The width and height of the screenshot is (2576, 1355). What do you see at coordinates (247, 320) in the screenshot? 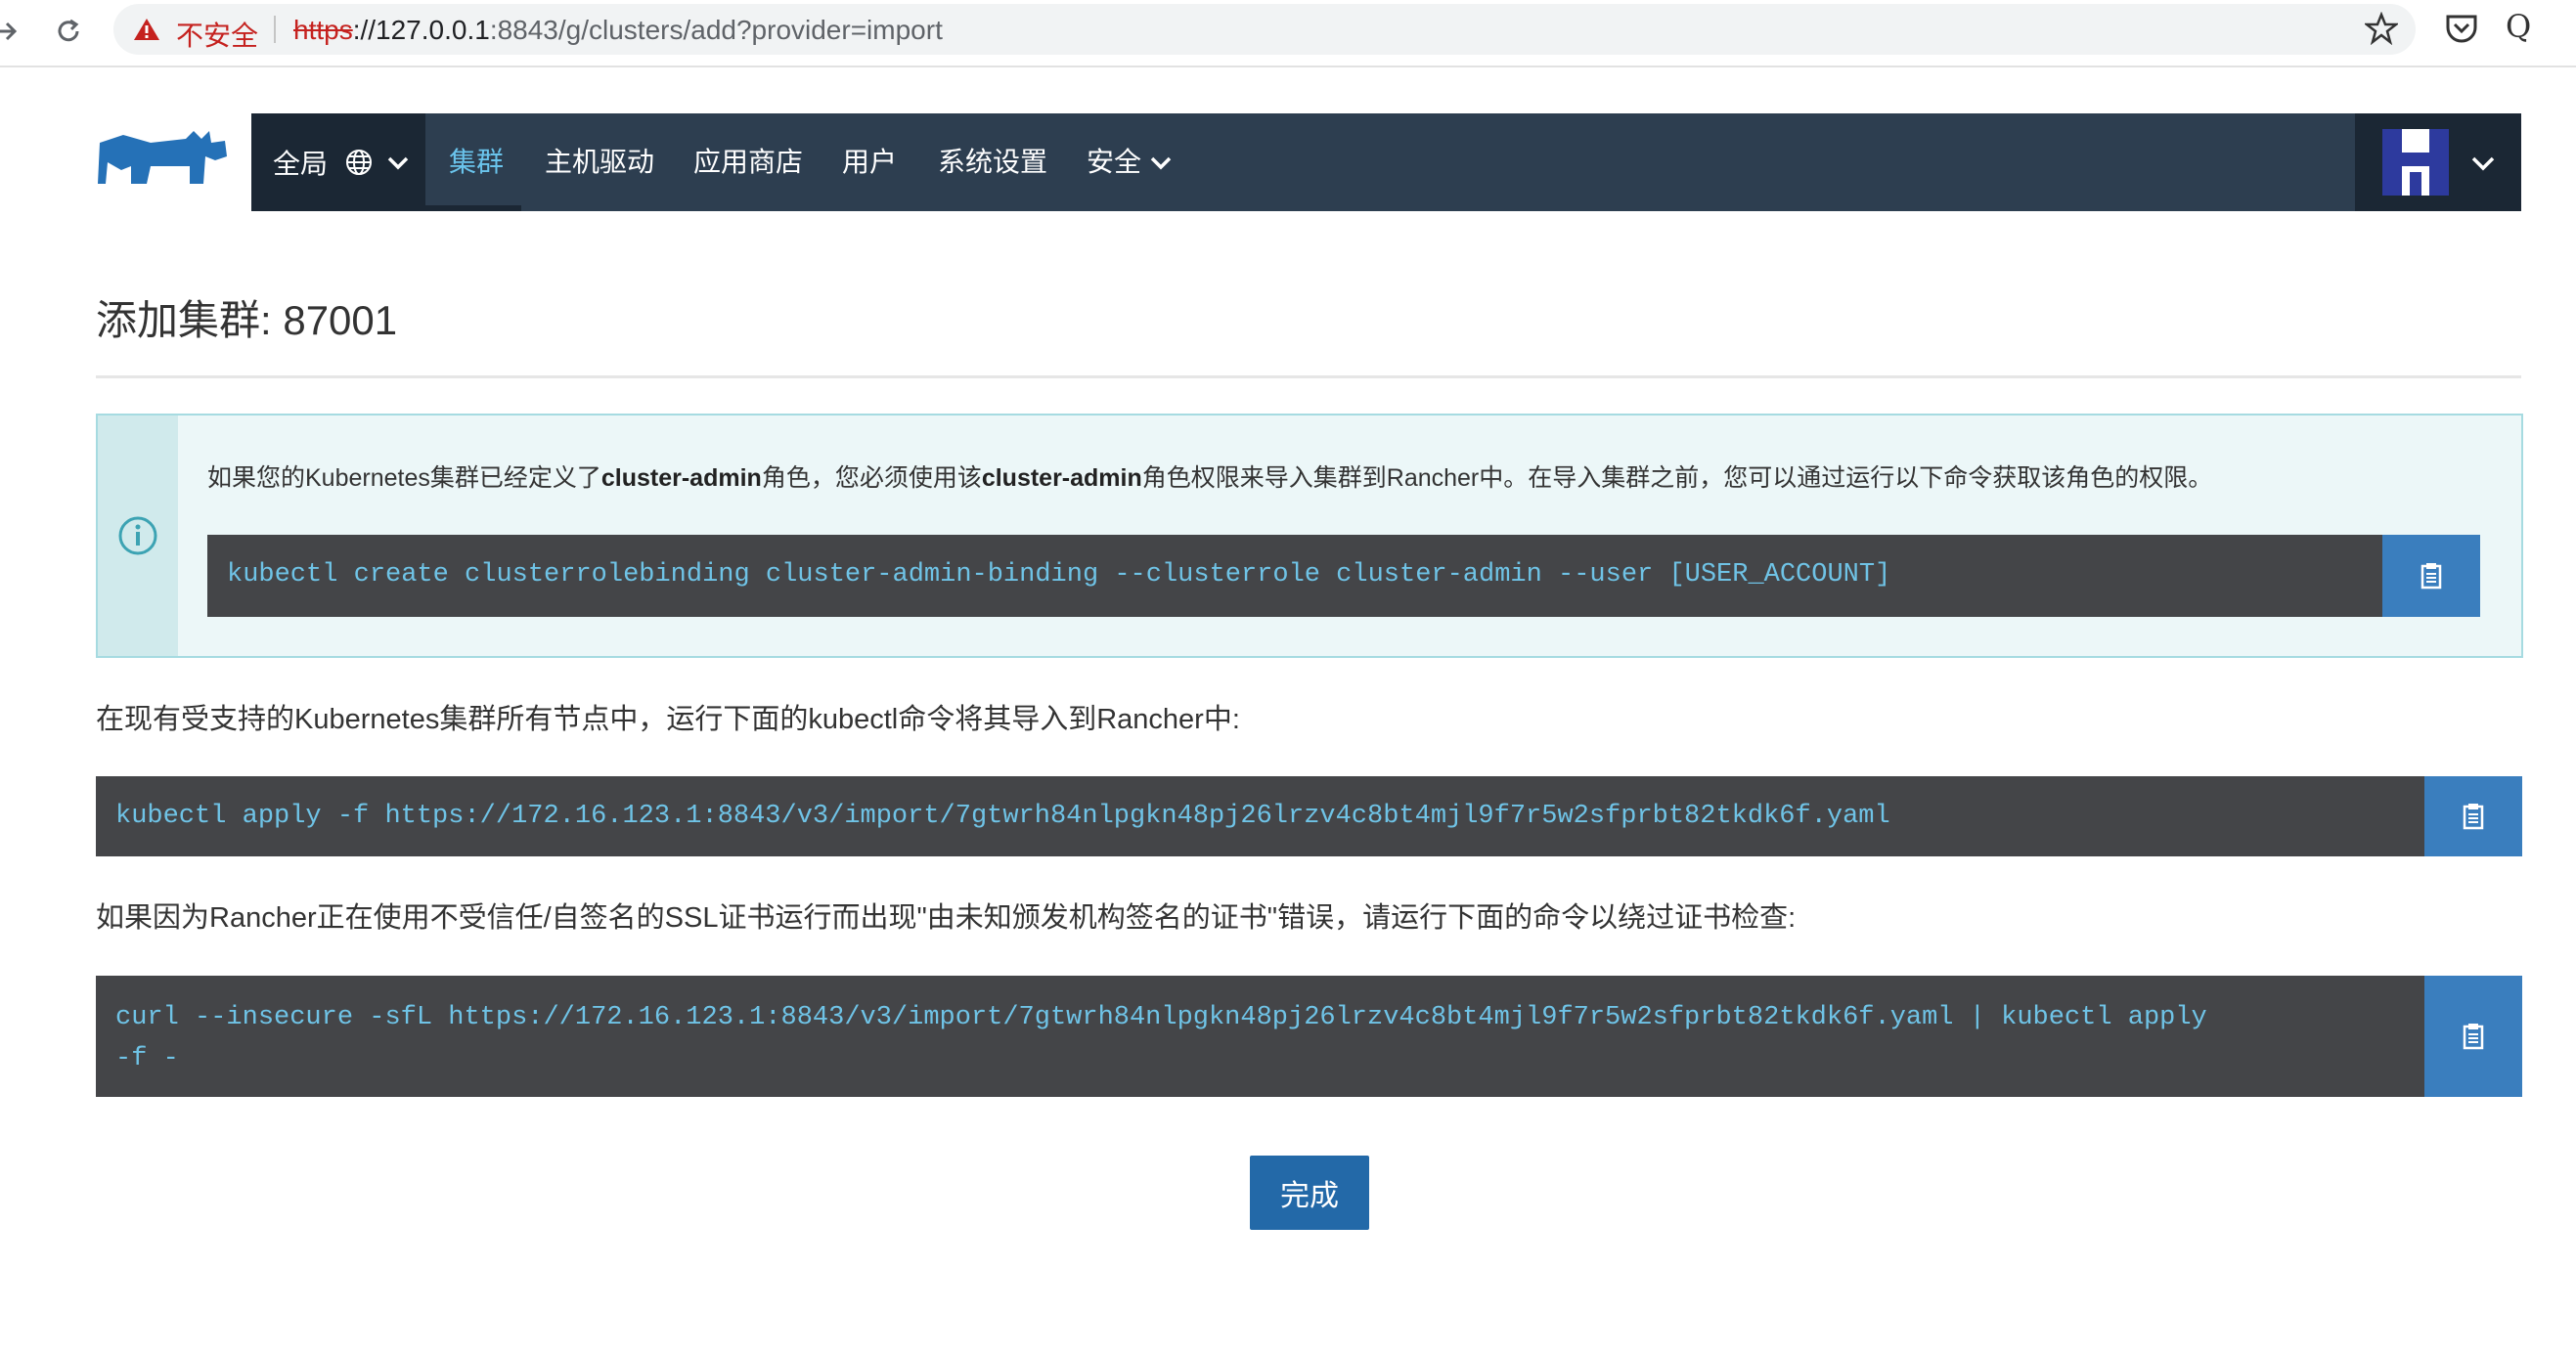
I see `page-title: 添加集群: 87001` at bounding box center [247, 320].